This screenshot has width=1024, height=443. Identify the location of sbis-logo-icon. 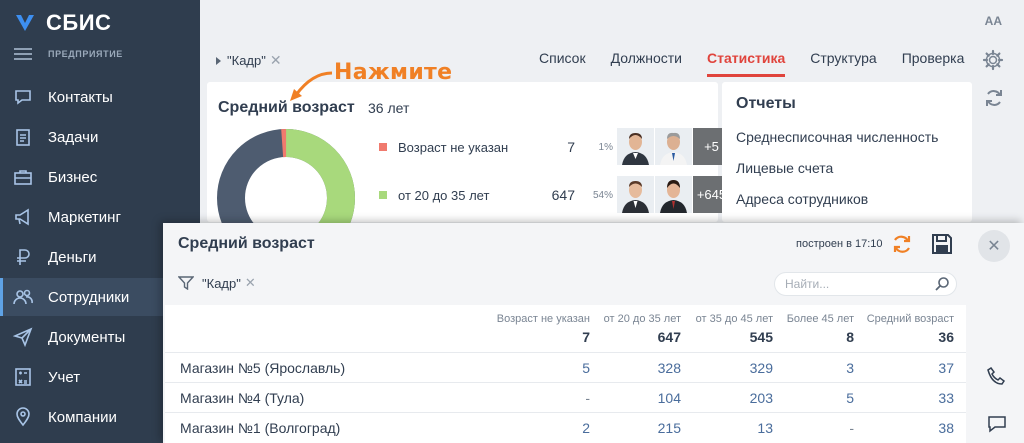
(25, 23).